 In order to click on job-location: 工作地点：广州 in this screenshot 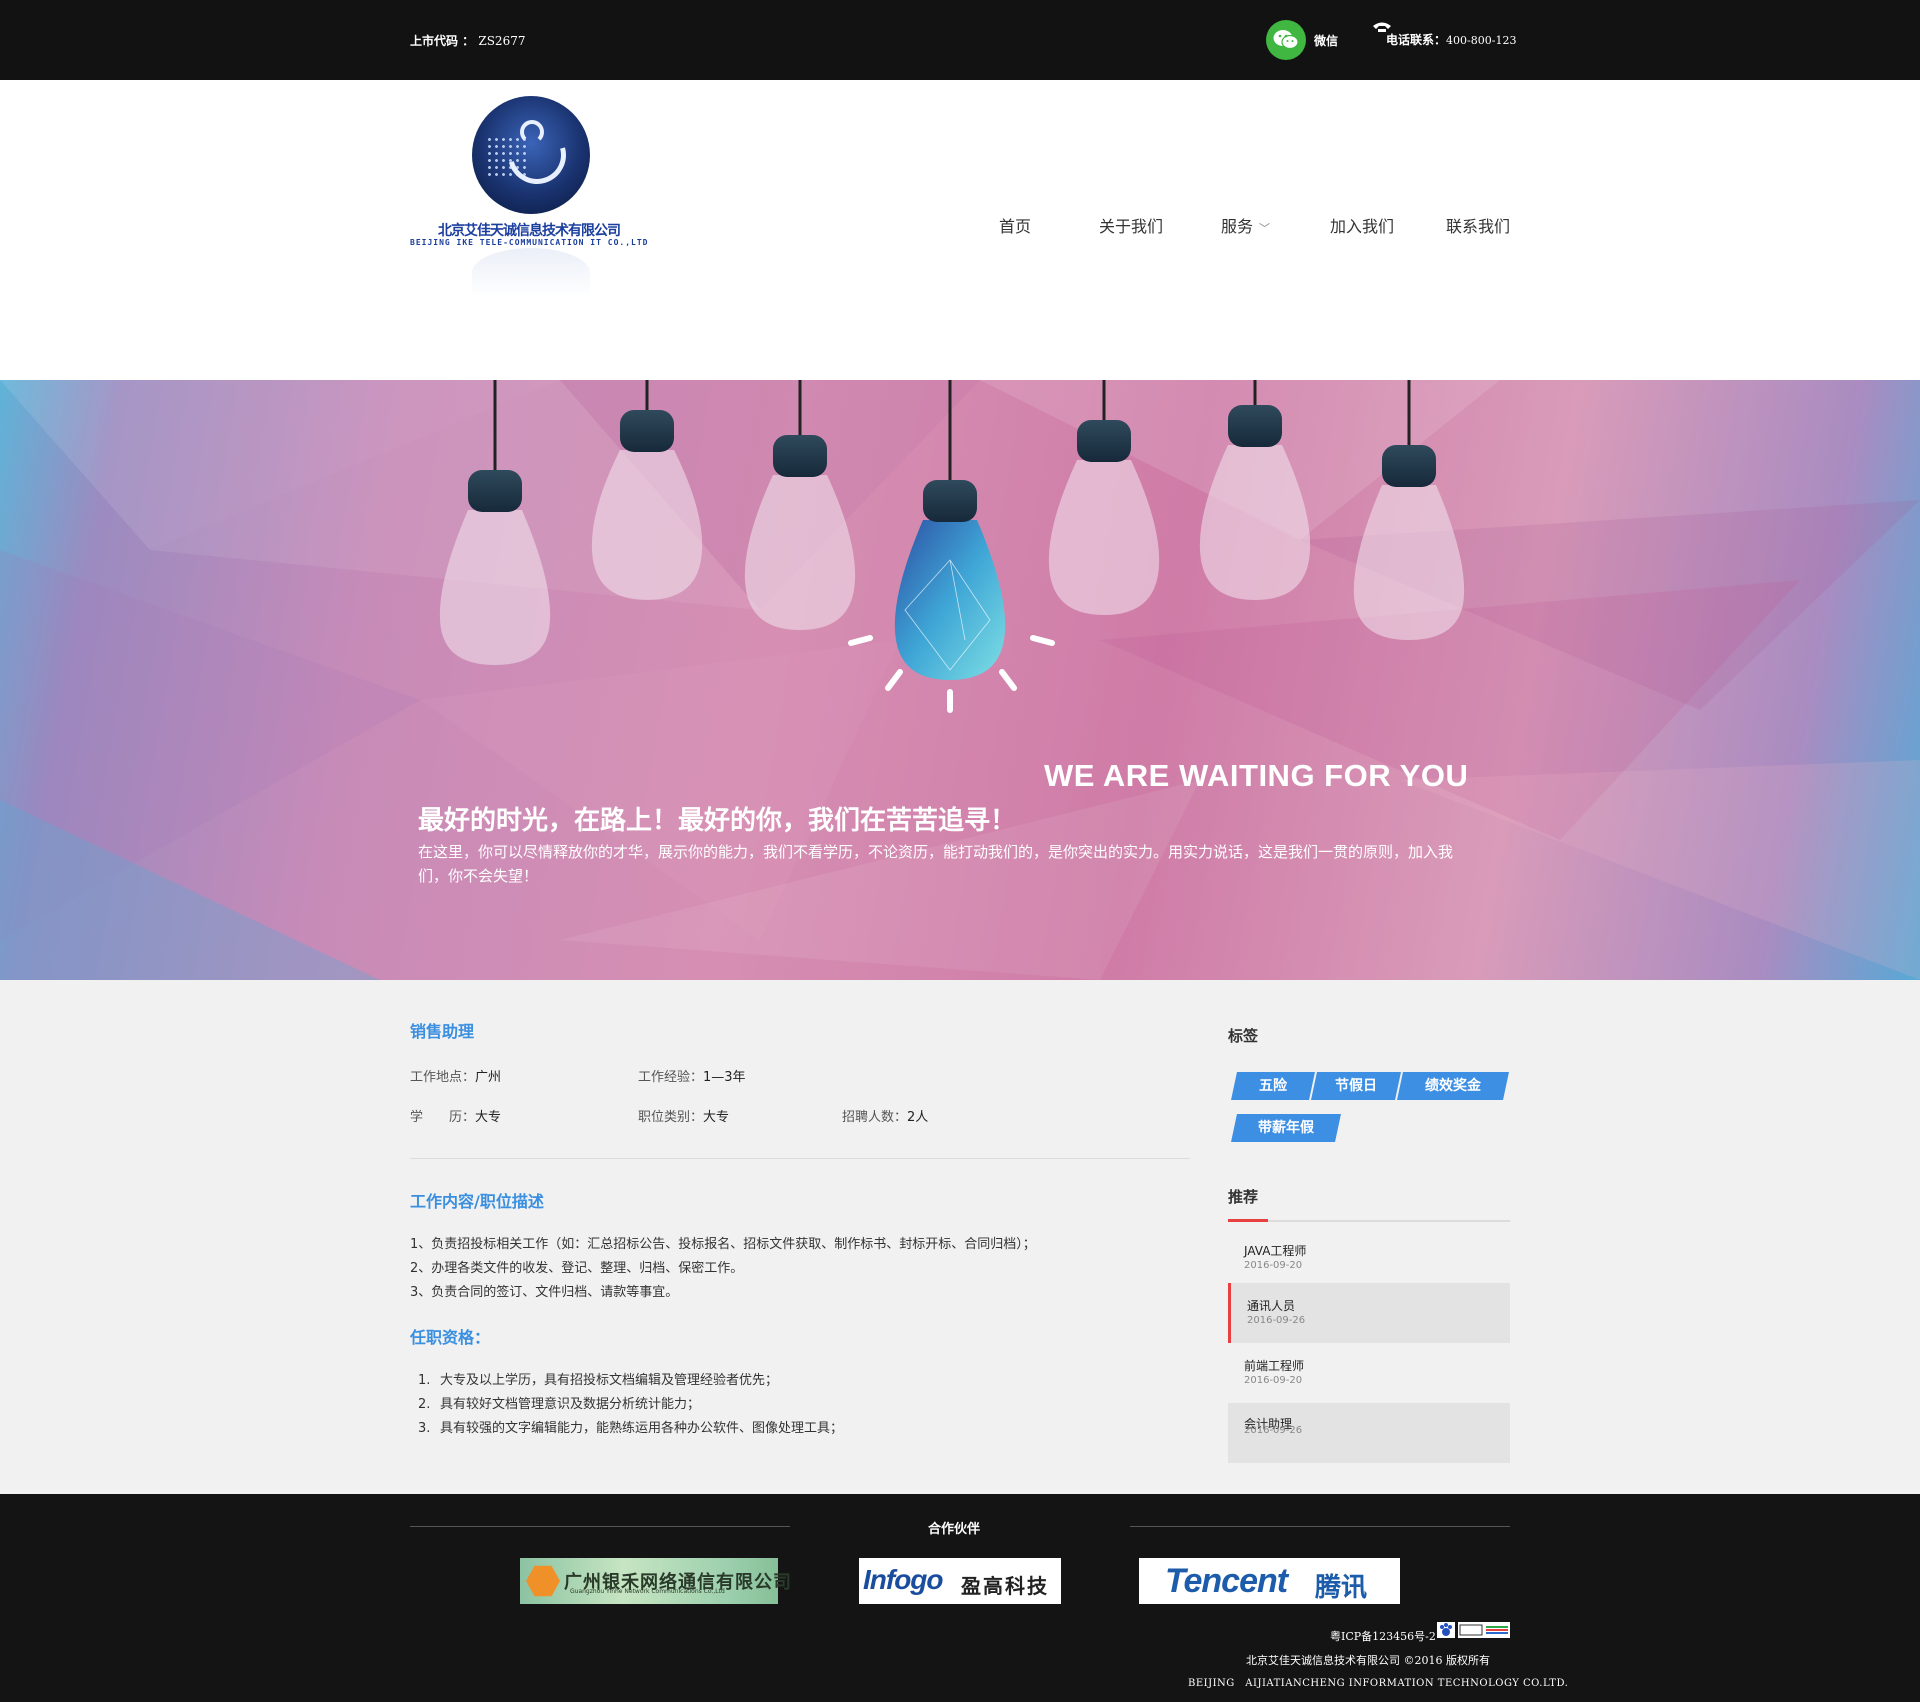, I will do `click(456, 1077)`.